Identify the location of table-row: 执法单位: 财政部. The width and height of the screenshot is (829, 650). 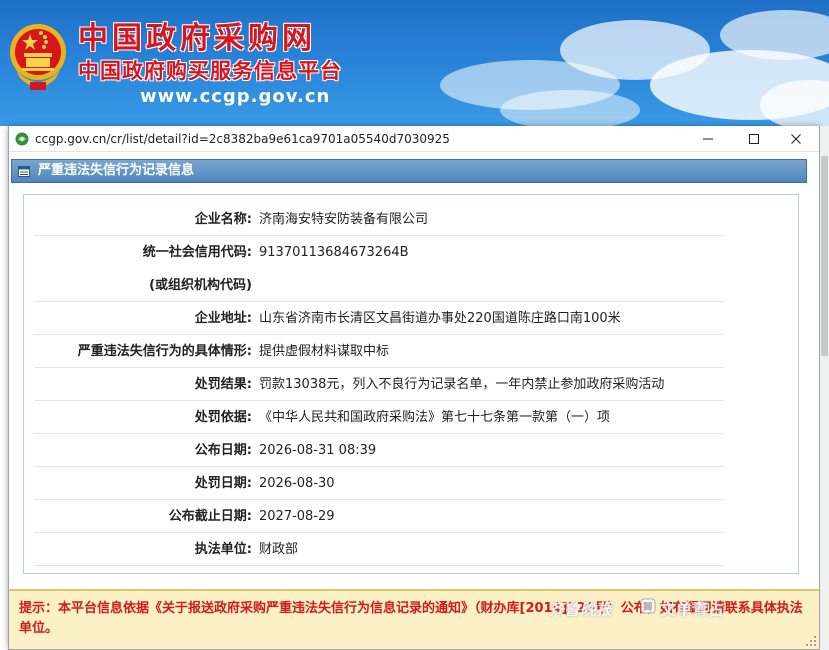
(379, 549).